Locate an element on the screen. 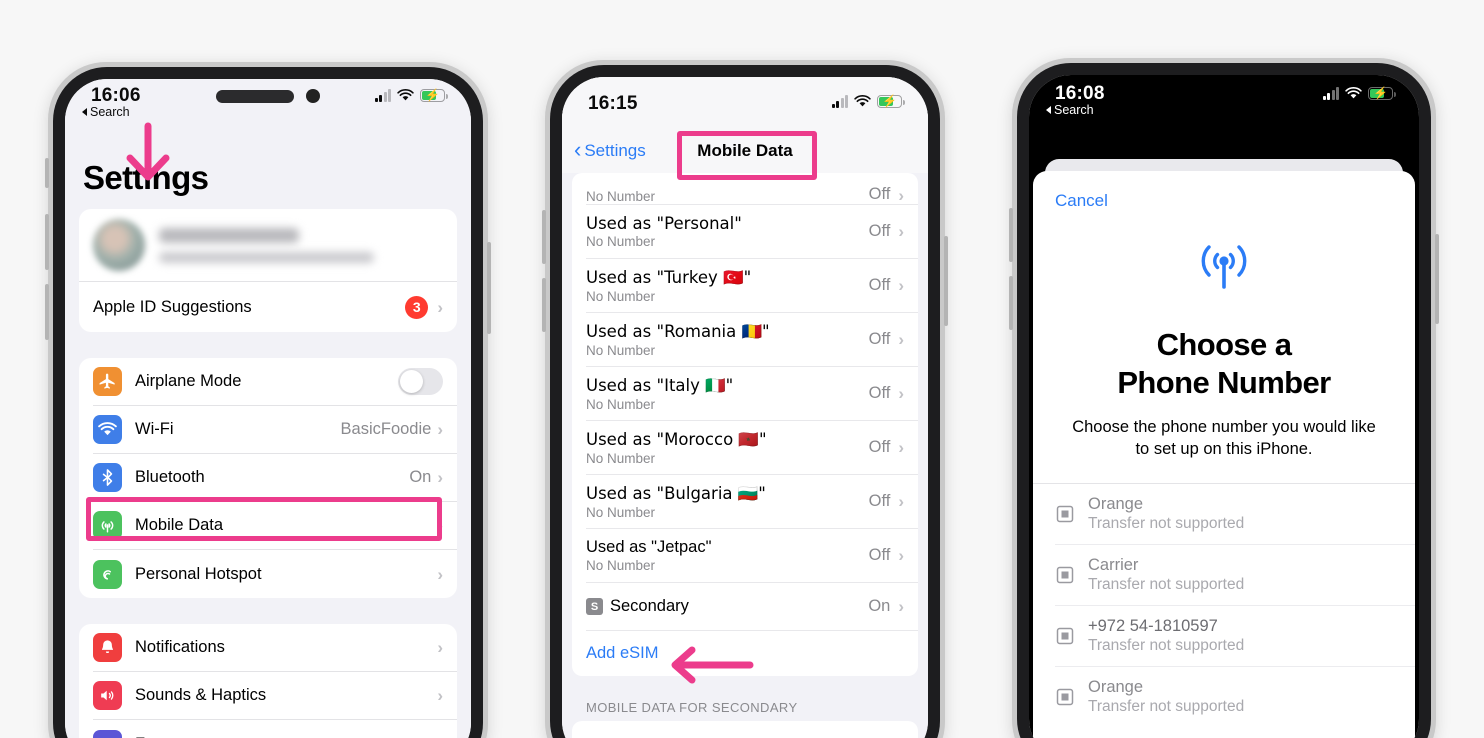 The height and width of the screenshot is (738, 1484). back-to-settings-button: ‹ Settings is located at coordinates (610, 149).